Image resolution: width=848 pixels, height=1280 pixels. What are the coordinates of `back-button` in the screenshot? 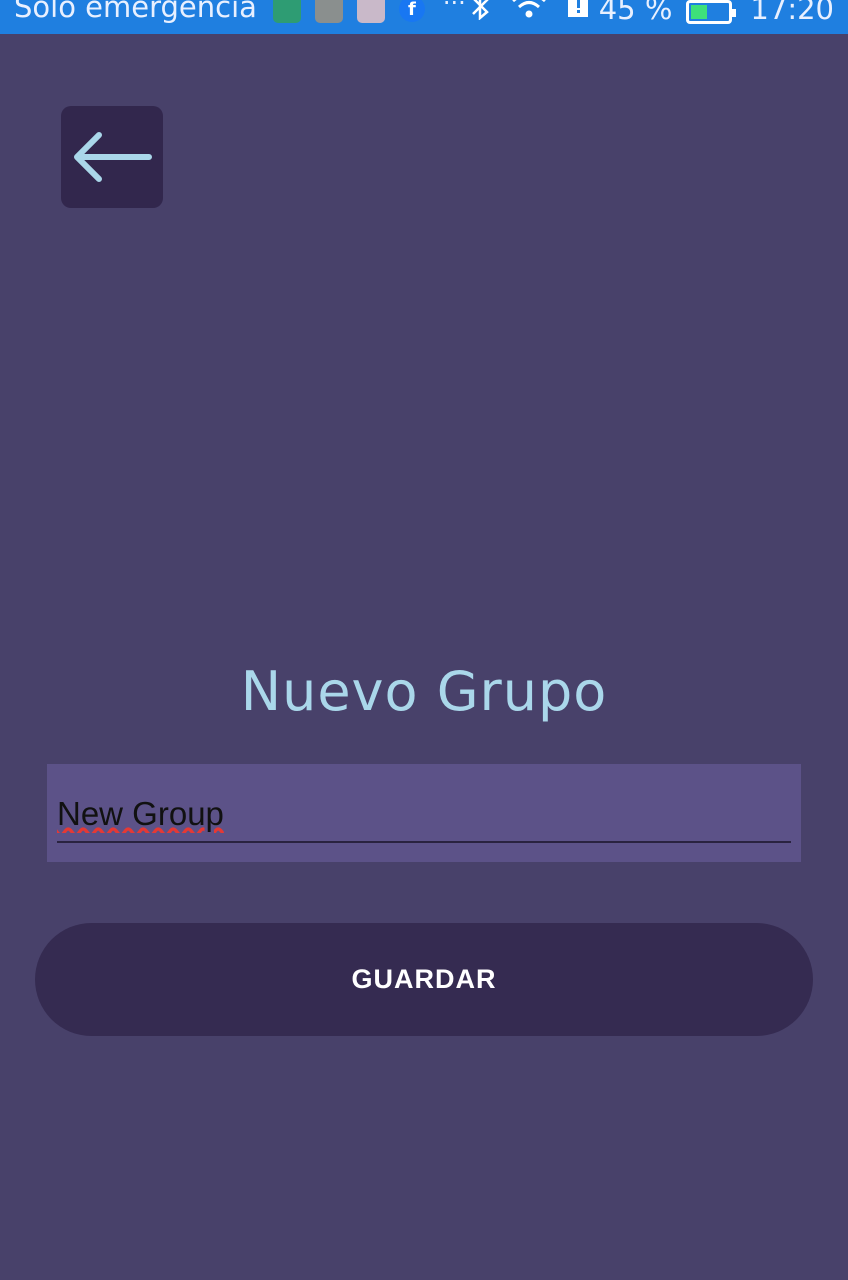 It's located at (112, 157).